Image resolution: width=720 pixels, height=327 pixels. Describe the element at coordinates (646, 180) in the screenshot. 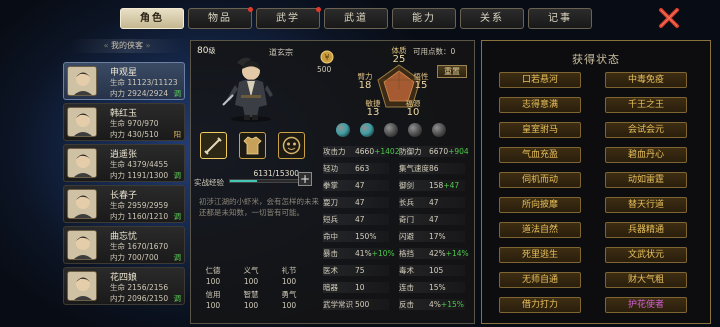

I see `status-buff: 动如雷霆` at that location.